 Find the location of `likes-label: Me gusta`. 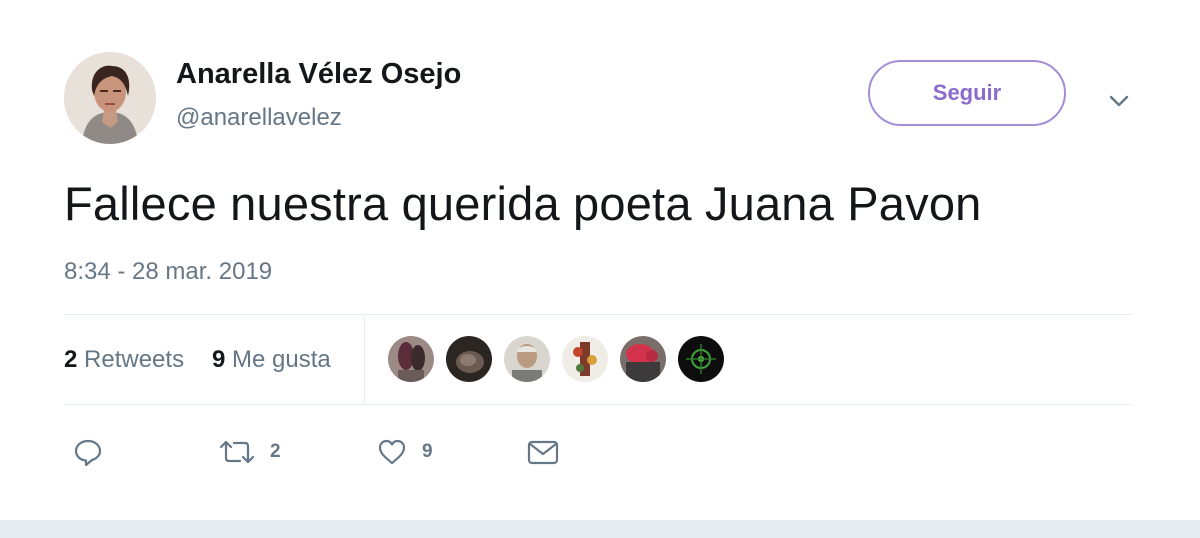

likes-label: Me gusta is located at coordinates (281, 359).